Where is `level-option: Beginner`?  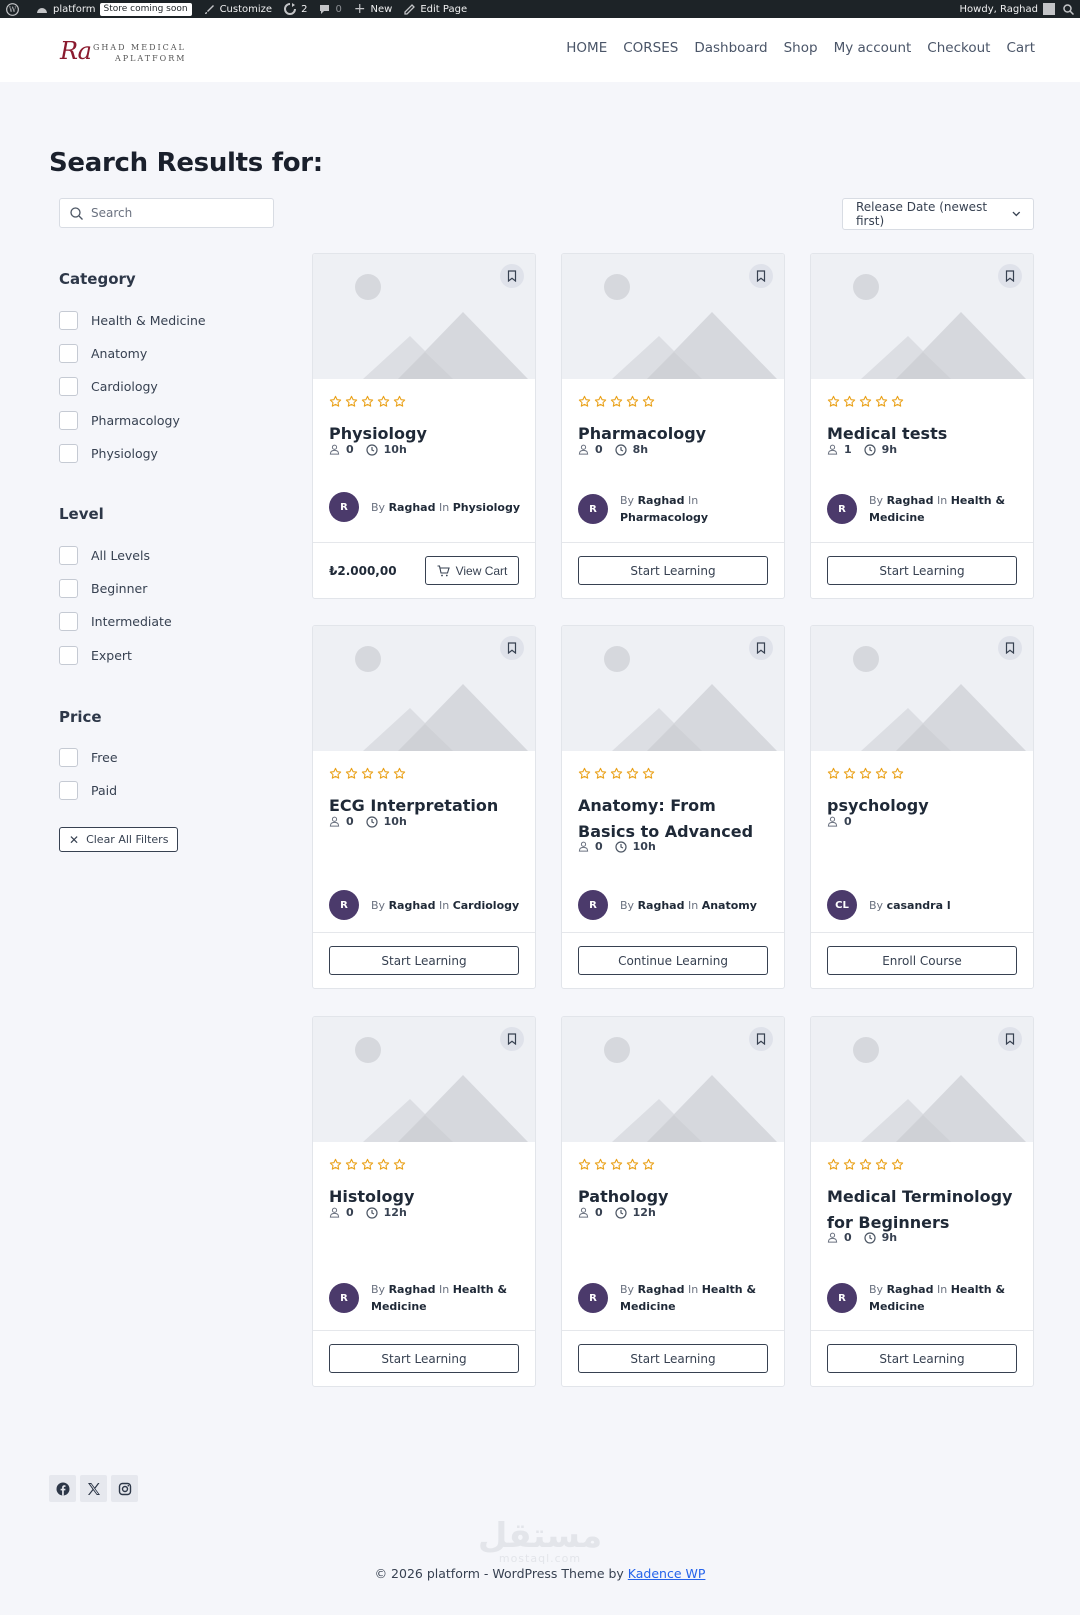 level-option: Beginner is located at coordinates (103, 588).